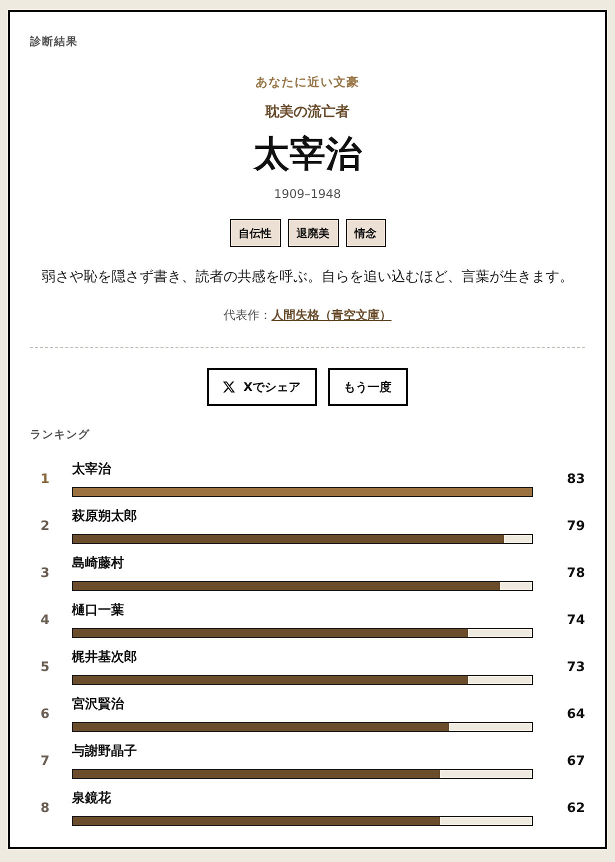 The image size is (615, 862). Describe the element at coordinates (98, 611) in the screenshot. I see `author-name: 樋口一葉` at that location.